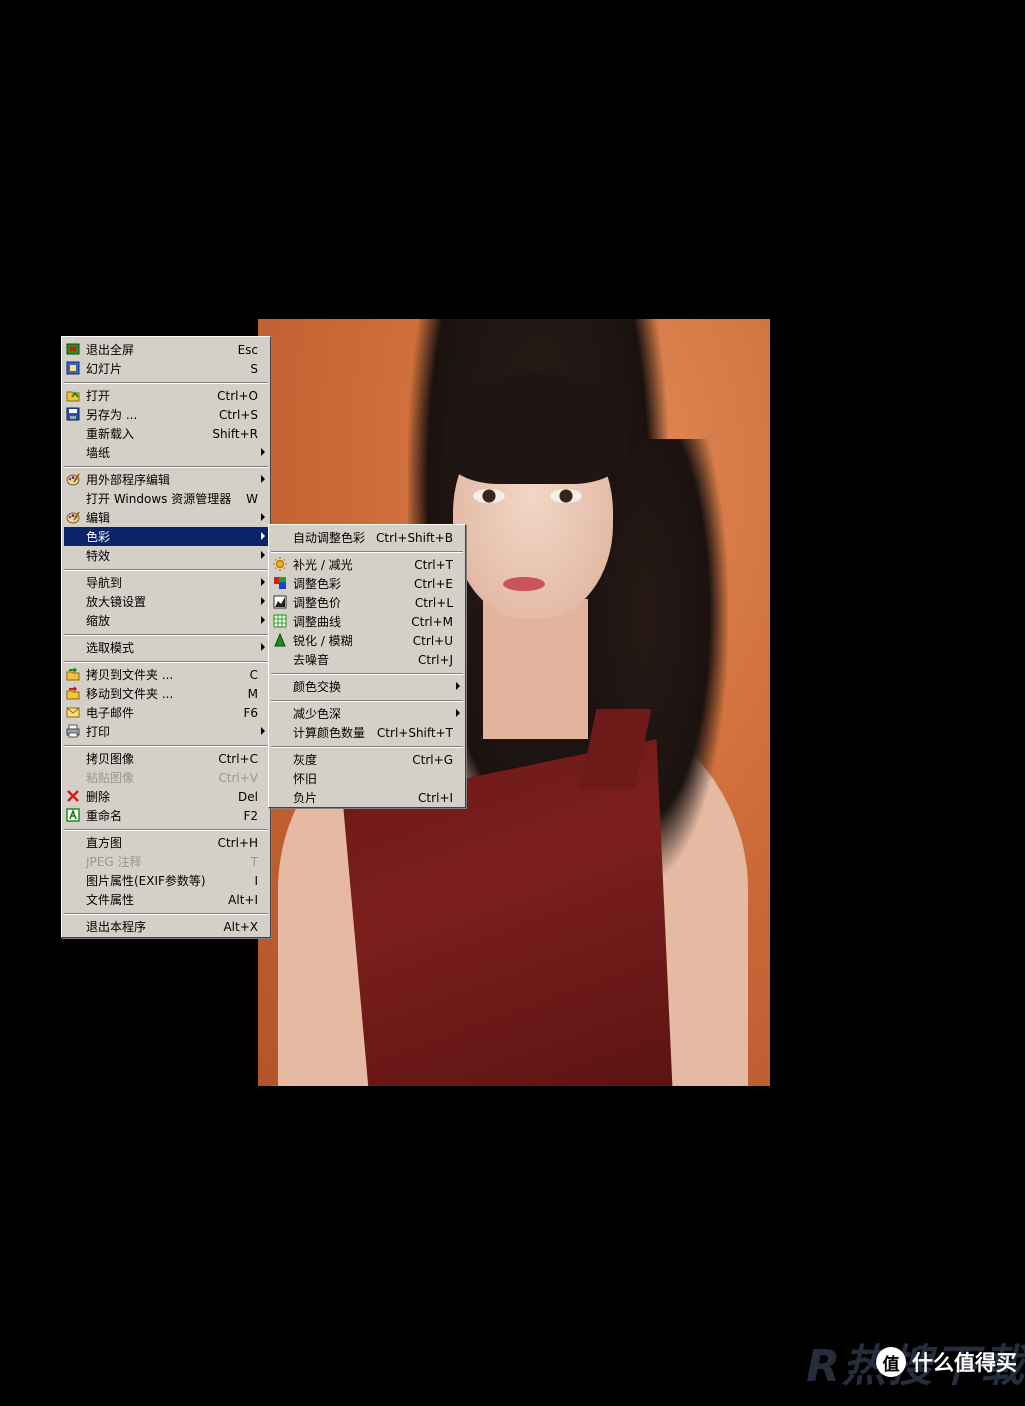 The height and width of the screenshot is (1406, 1025). What do you see at coordinates (252, 498) in the screenshot?
I see `menu-item-shortcut: W` at bounding box center [252, 498].